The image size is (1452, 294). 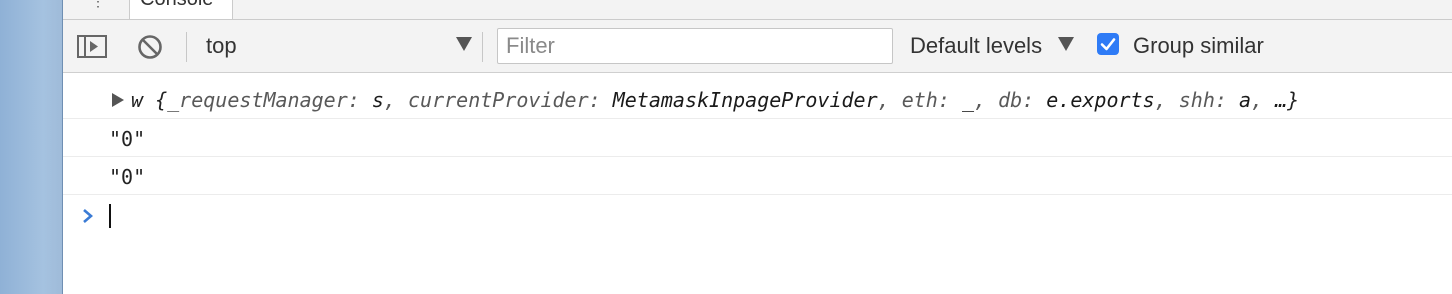 I want to click on object-key: shh, so click(x=1196, y=100).